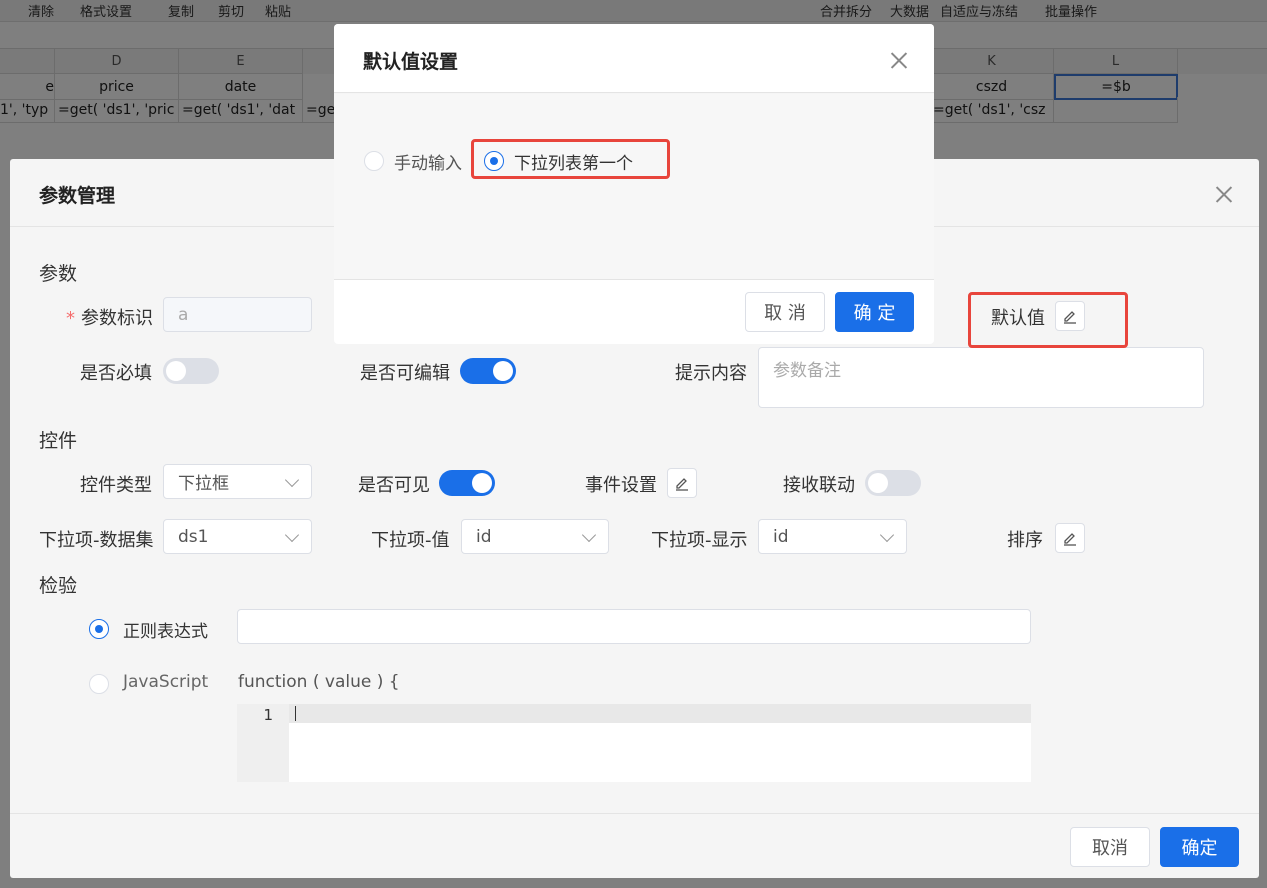 Image resolution: width=1267 pixels, height=888 pixels. I want to click on hint-textarea: 参数备注, so click(981, 377).